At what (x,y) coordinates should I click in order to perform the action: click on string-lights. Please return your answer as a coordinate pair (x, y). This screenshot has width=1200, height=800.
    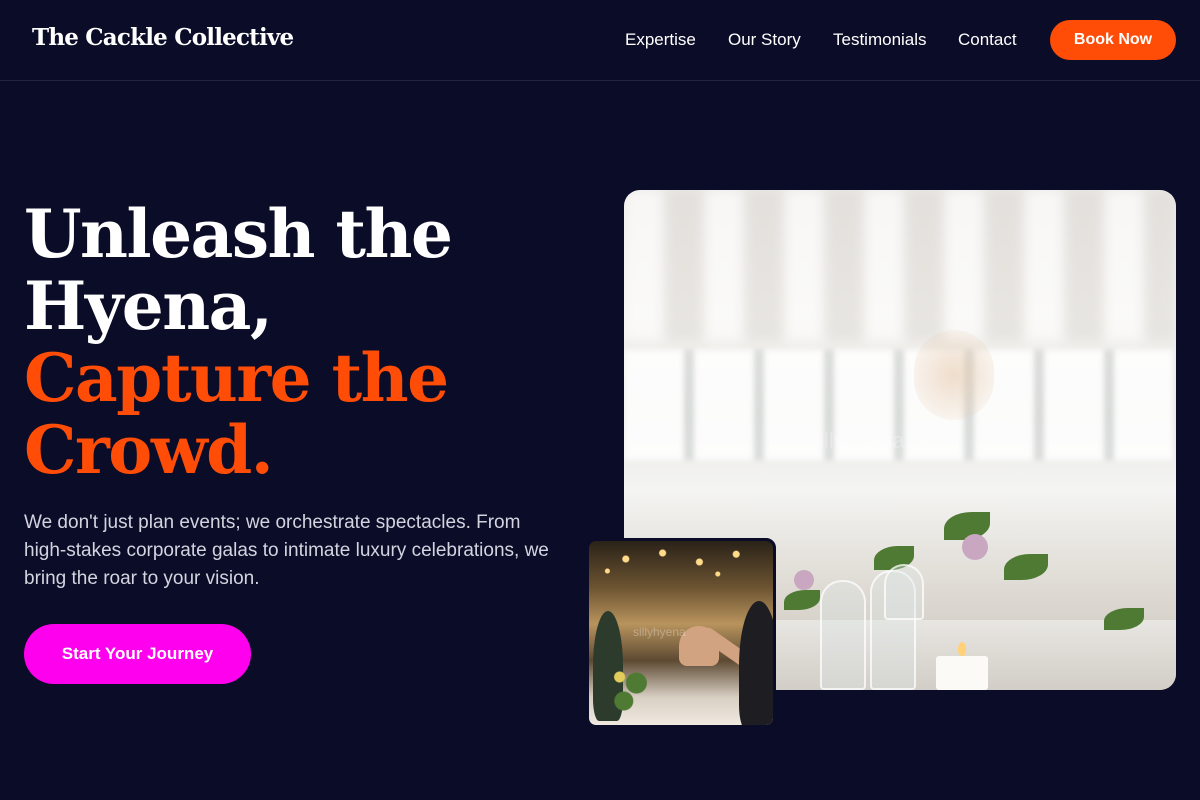
    Looking at the image, I should click on (681, 571).